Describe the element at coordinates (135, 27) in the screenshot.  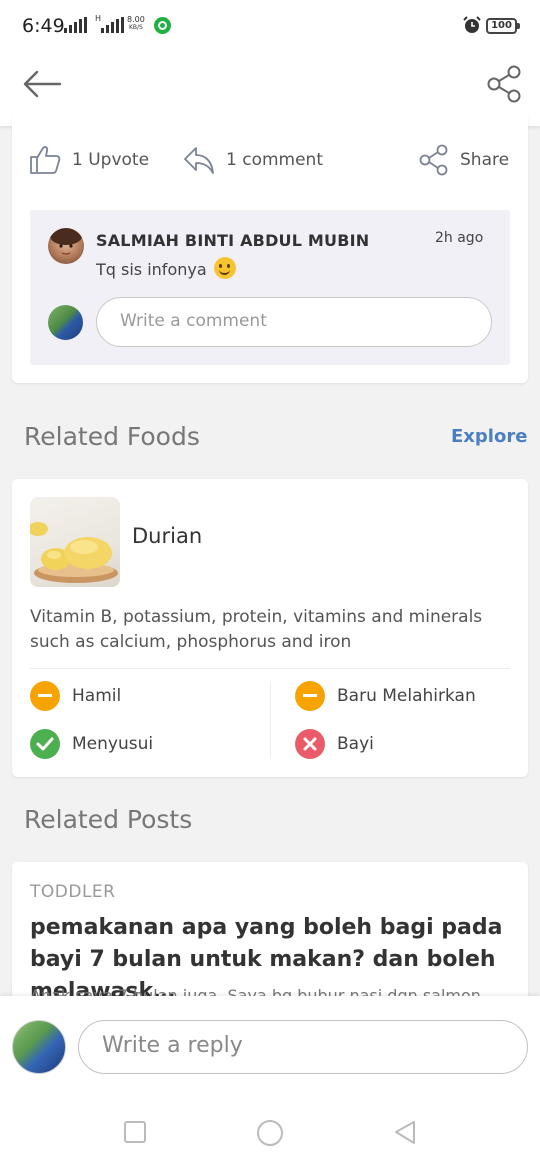
I see `speed-unit: KB/S` at that location.